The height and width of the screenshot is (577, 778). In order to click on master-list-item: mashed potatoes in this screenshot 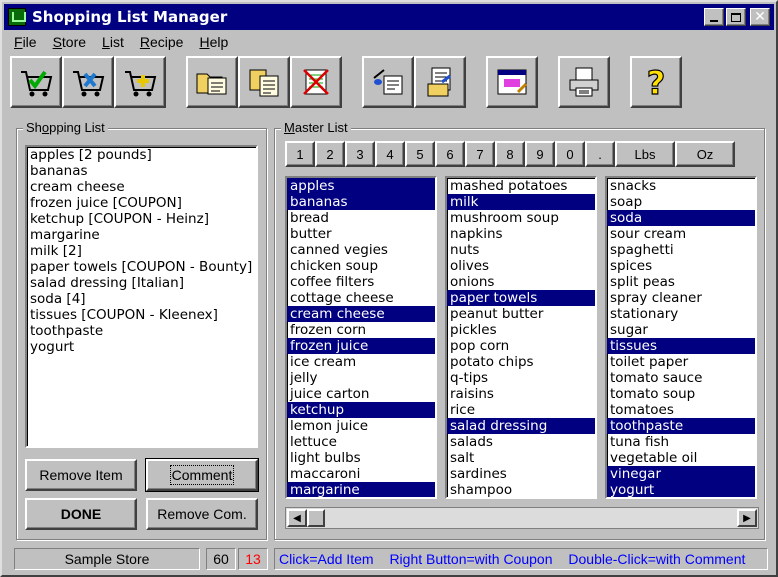, I will do `click(521, 186)`.